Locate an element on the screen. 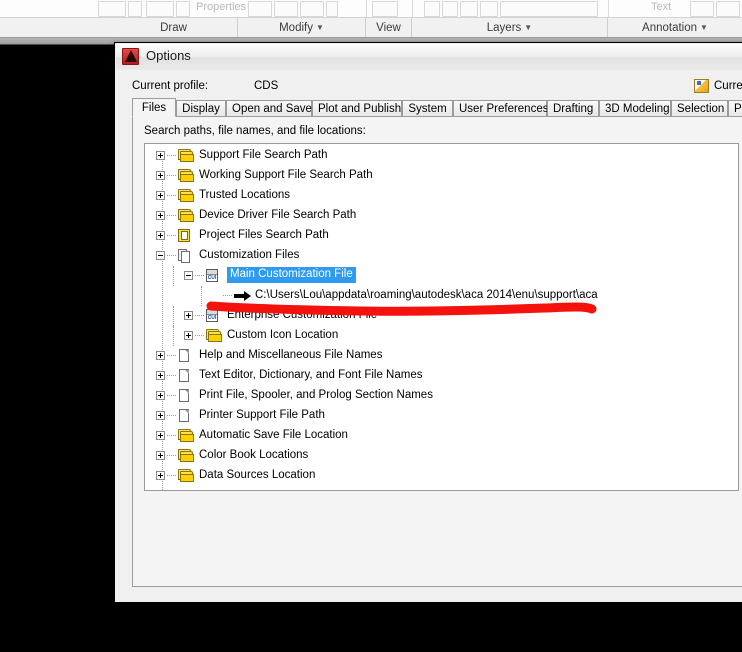 This screenshot has width=742, height=652. ribbon-panel-layers: Layers ▼ is located at coordinates (510, 28).